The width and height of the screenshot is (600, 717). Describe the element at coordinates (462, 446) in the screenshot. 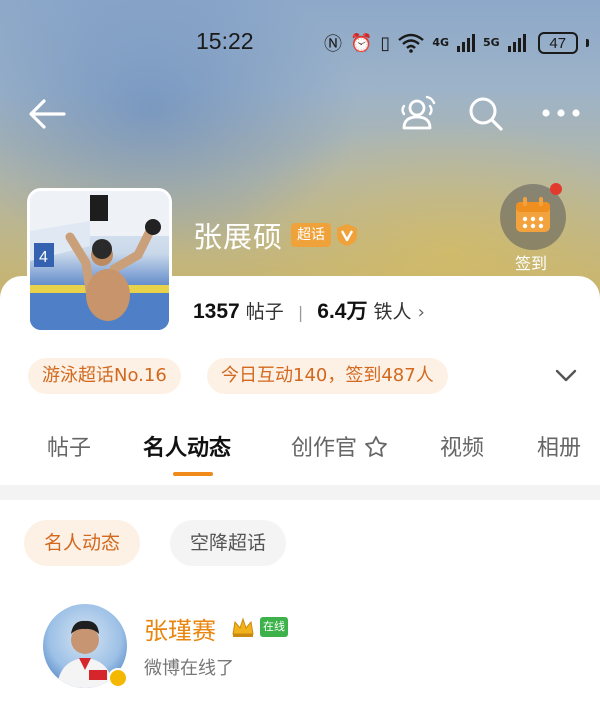

I see `tab-videos: 视频` at that location.